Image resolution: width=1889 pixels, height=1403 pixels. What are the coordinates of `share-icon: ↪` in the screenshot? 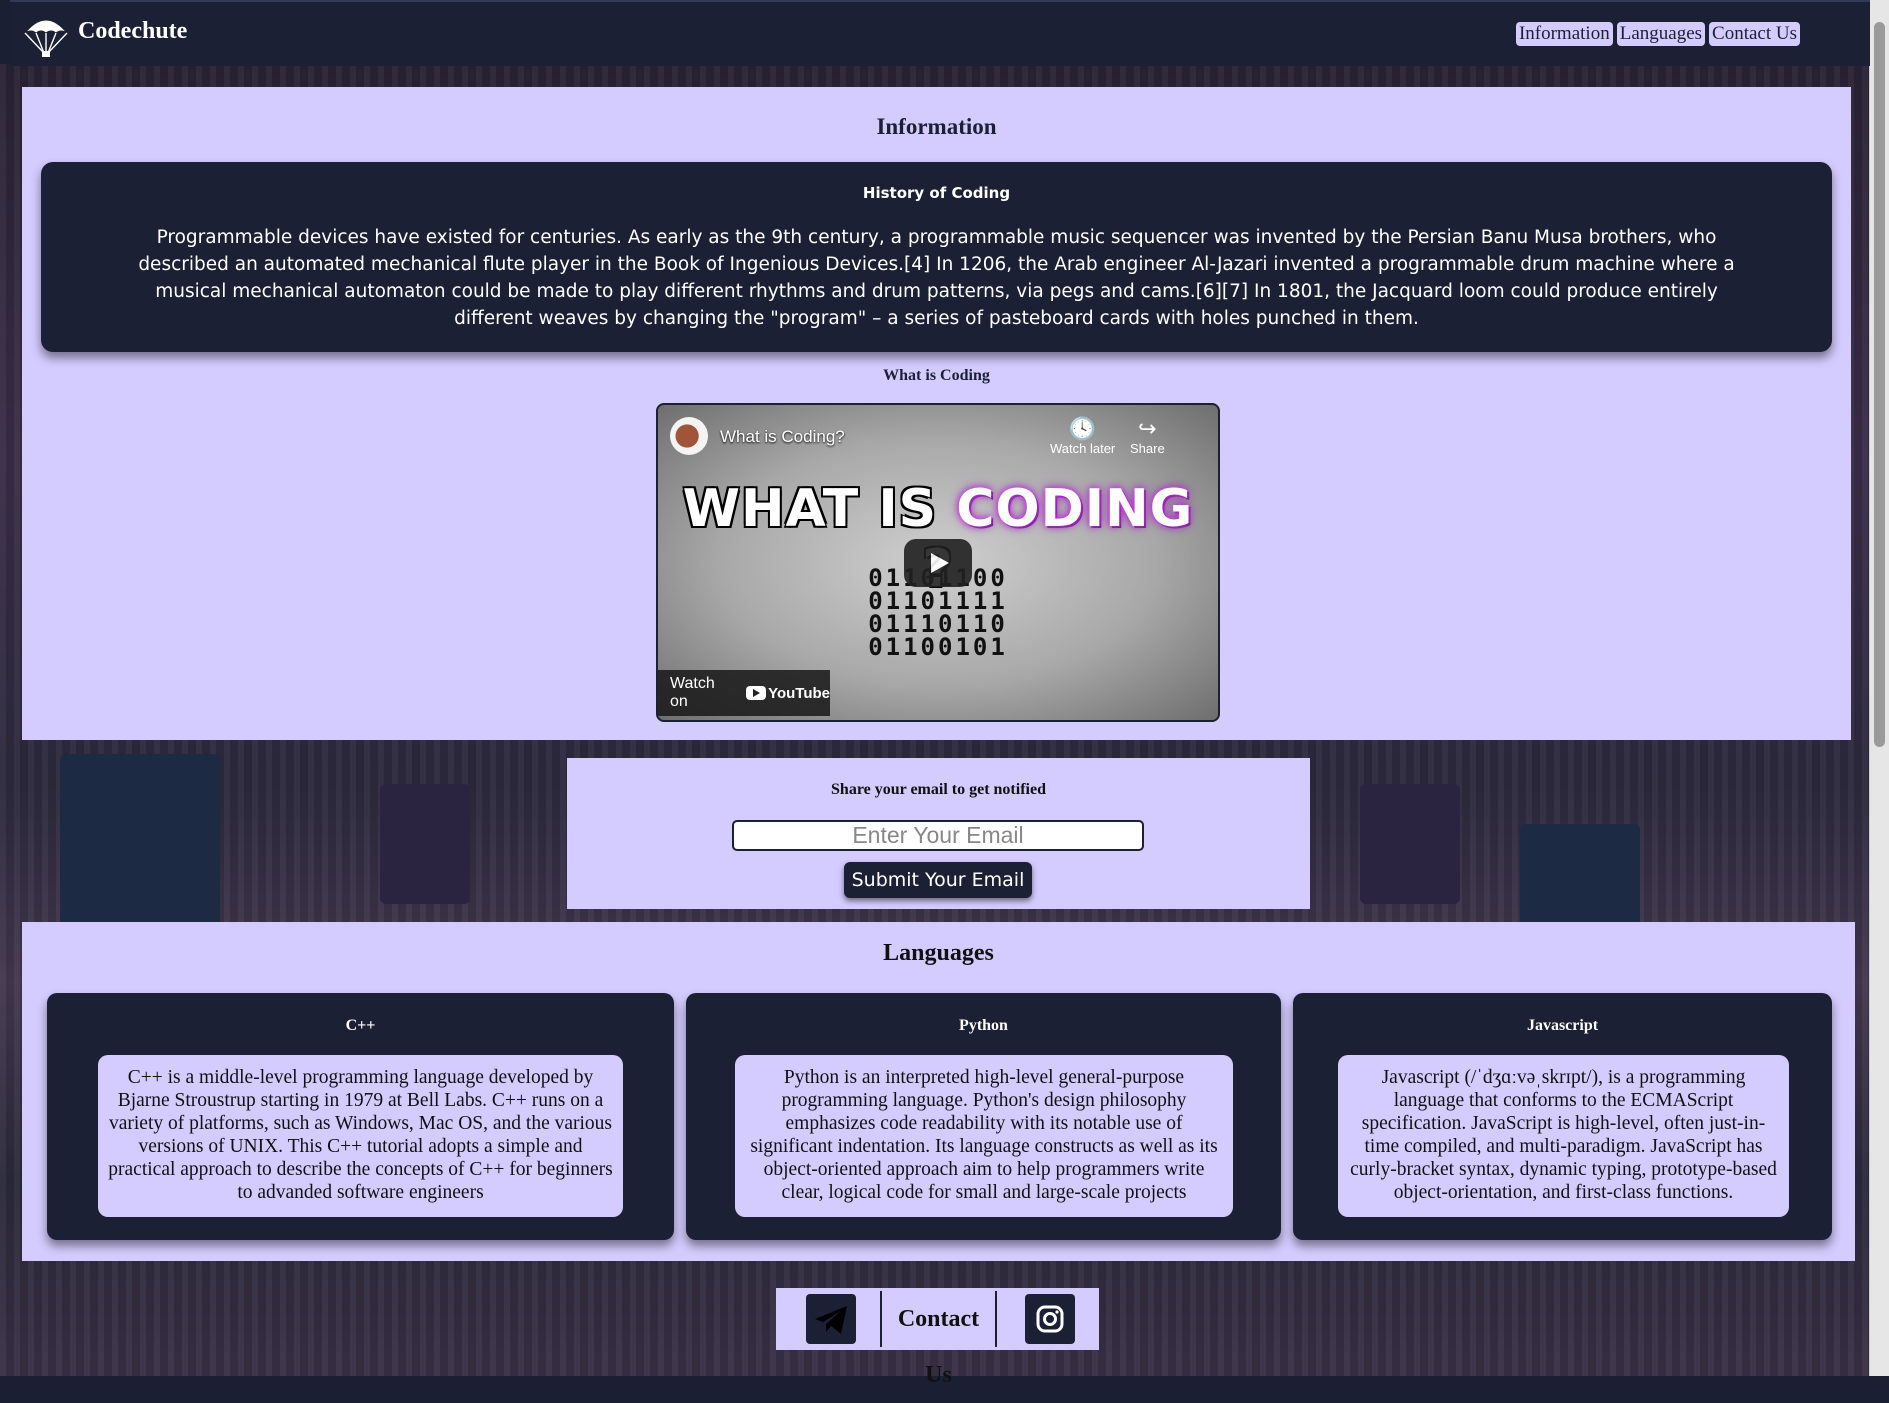 It's located at (1147, 428).